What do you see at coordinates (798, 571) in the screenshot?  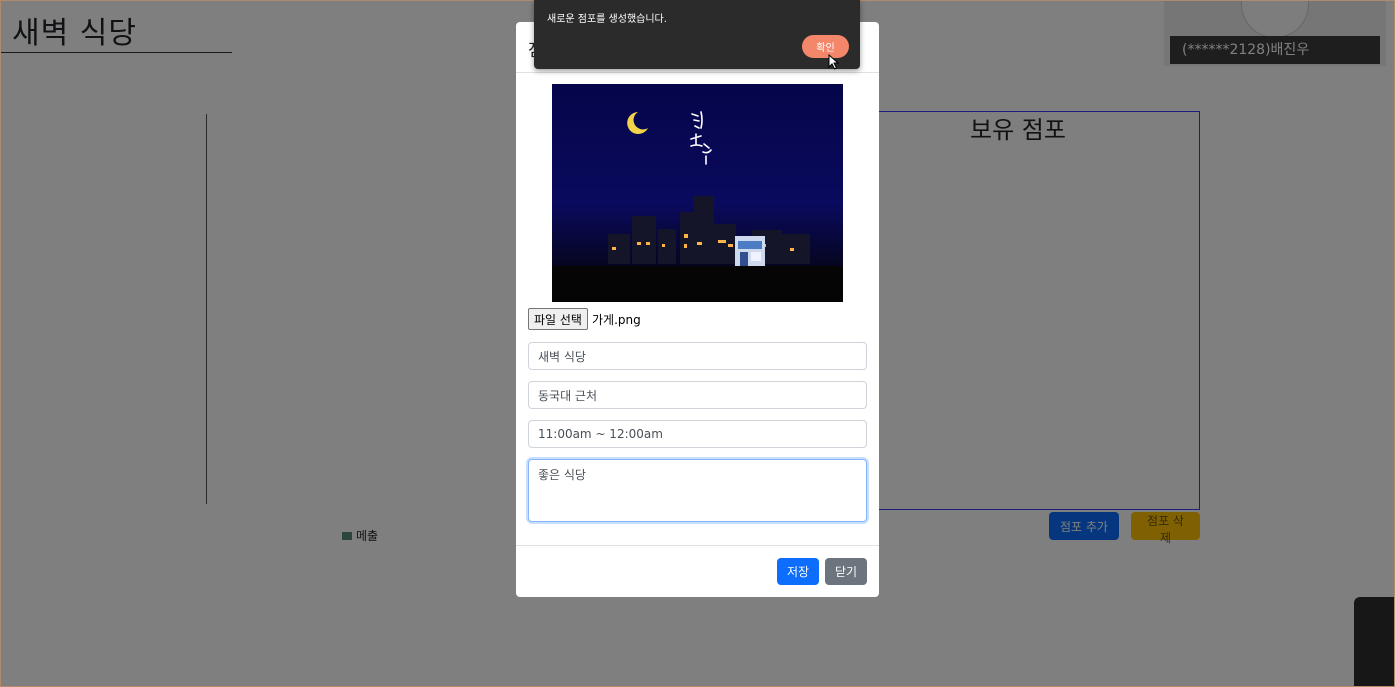 I see `save-button: 저장` at bounding box center [798, 571].